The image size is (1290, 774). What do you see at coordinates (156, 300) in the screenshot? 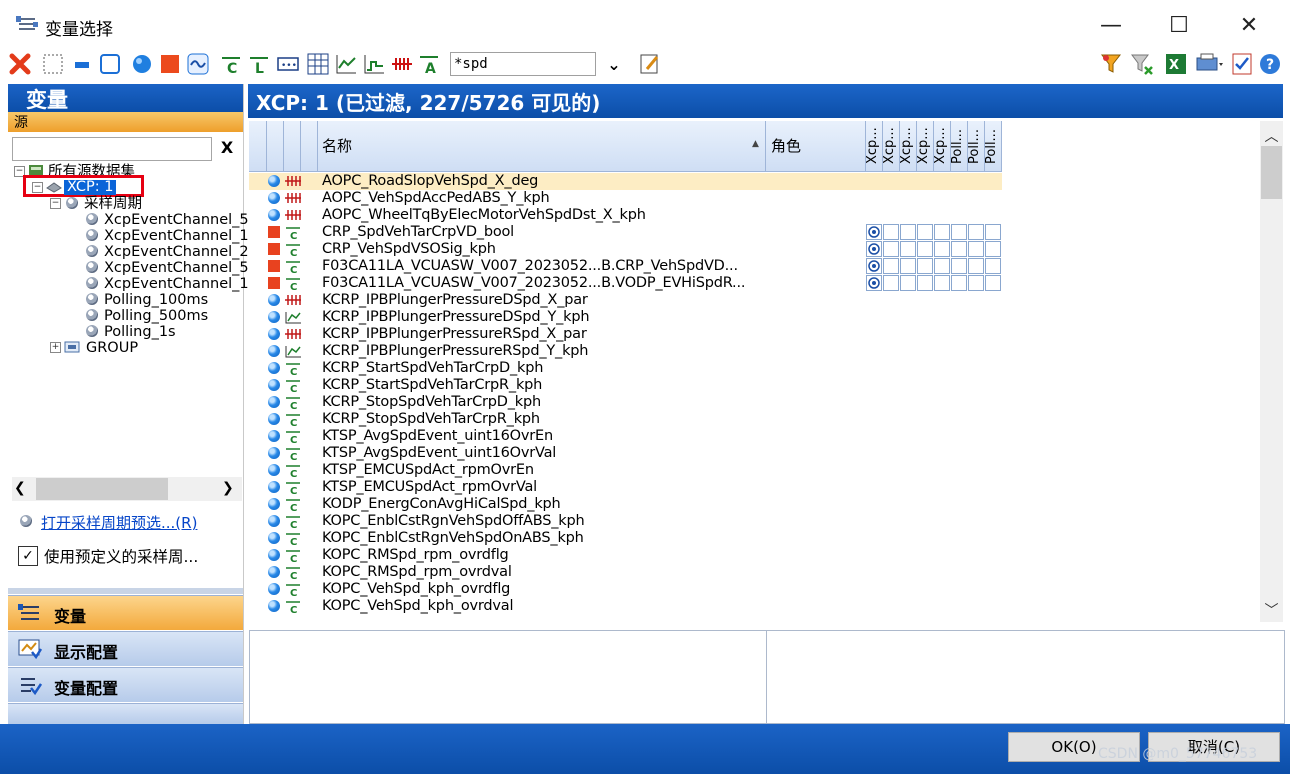
I see `tree-item-polling: Polling_100ms` at bounding box center [156, 300].